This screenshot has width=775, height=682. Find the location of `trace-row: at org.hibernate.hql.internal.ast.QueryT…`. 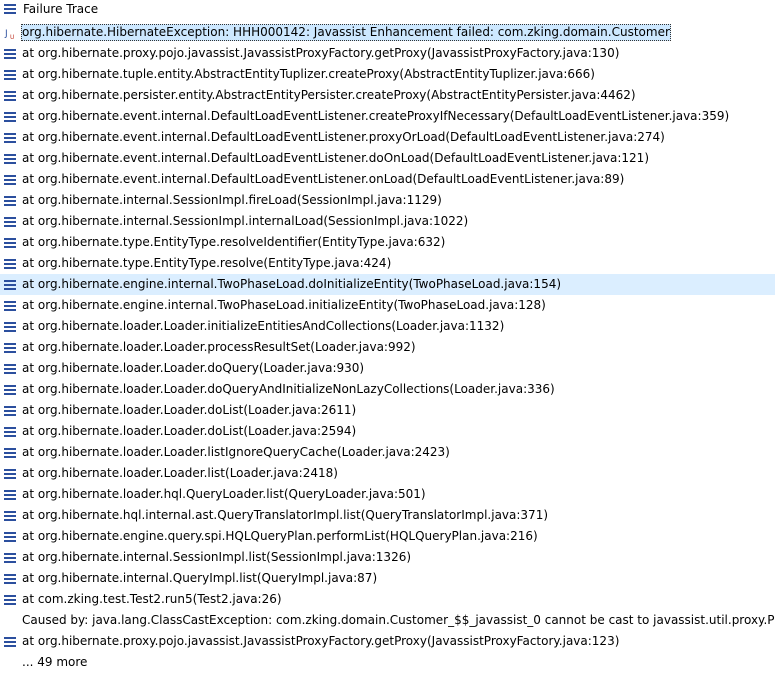

trace-row: at org.hibernate.hql.internal.ast.QueryT… is located at coordinates (387, 515).